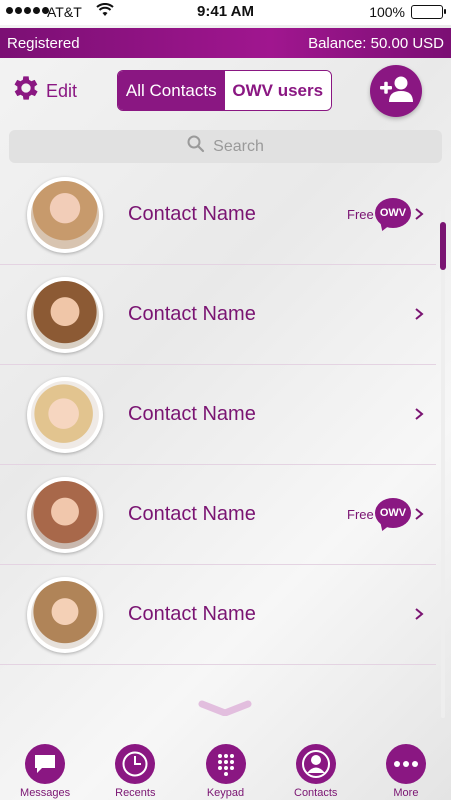 The image size is (451, 800). I want to click on keypad-icon, so click(225, 764).